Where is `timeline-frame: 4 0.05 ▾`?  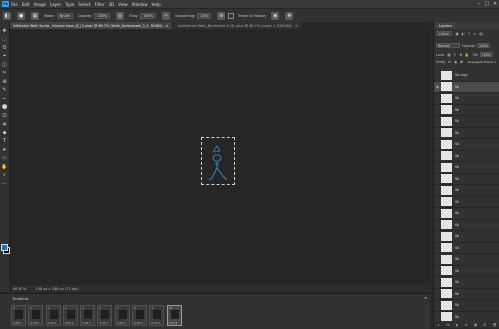
timeline-frame: 4 0.05 ▾ is located at coordinates (70, 315).